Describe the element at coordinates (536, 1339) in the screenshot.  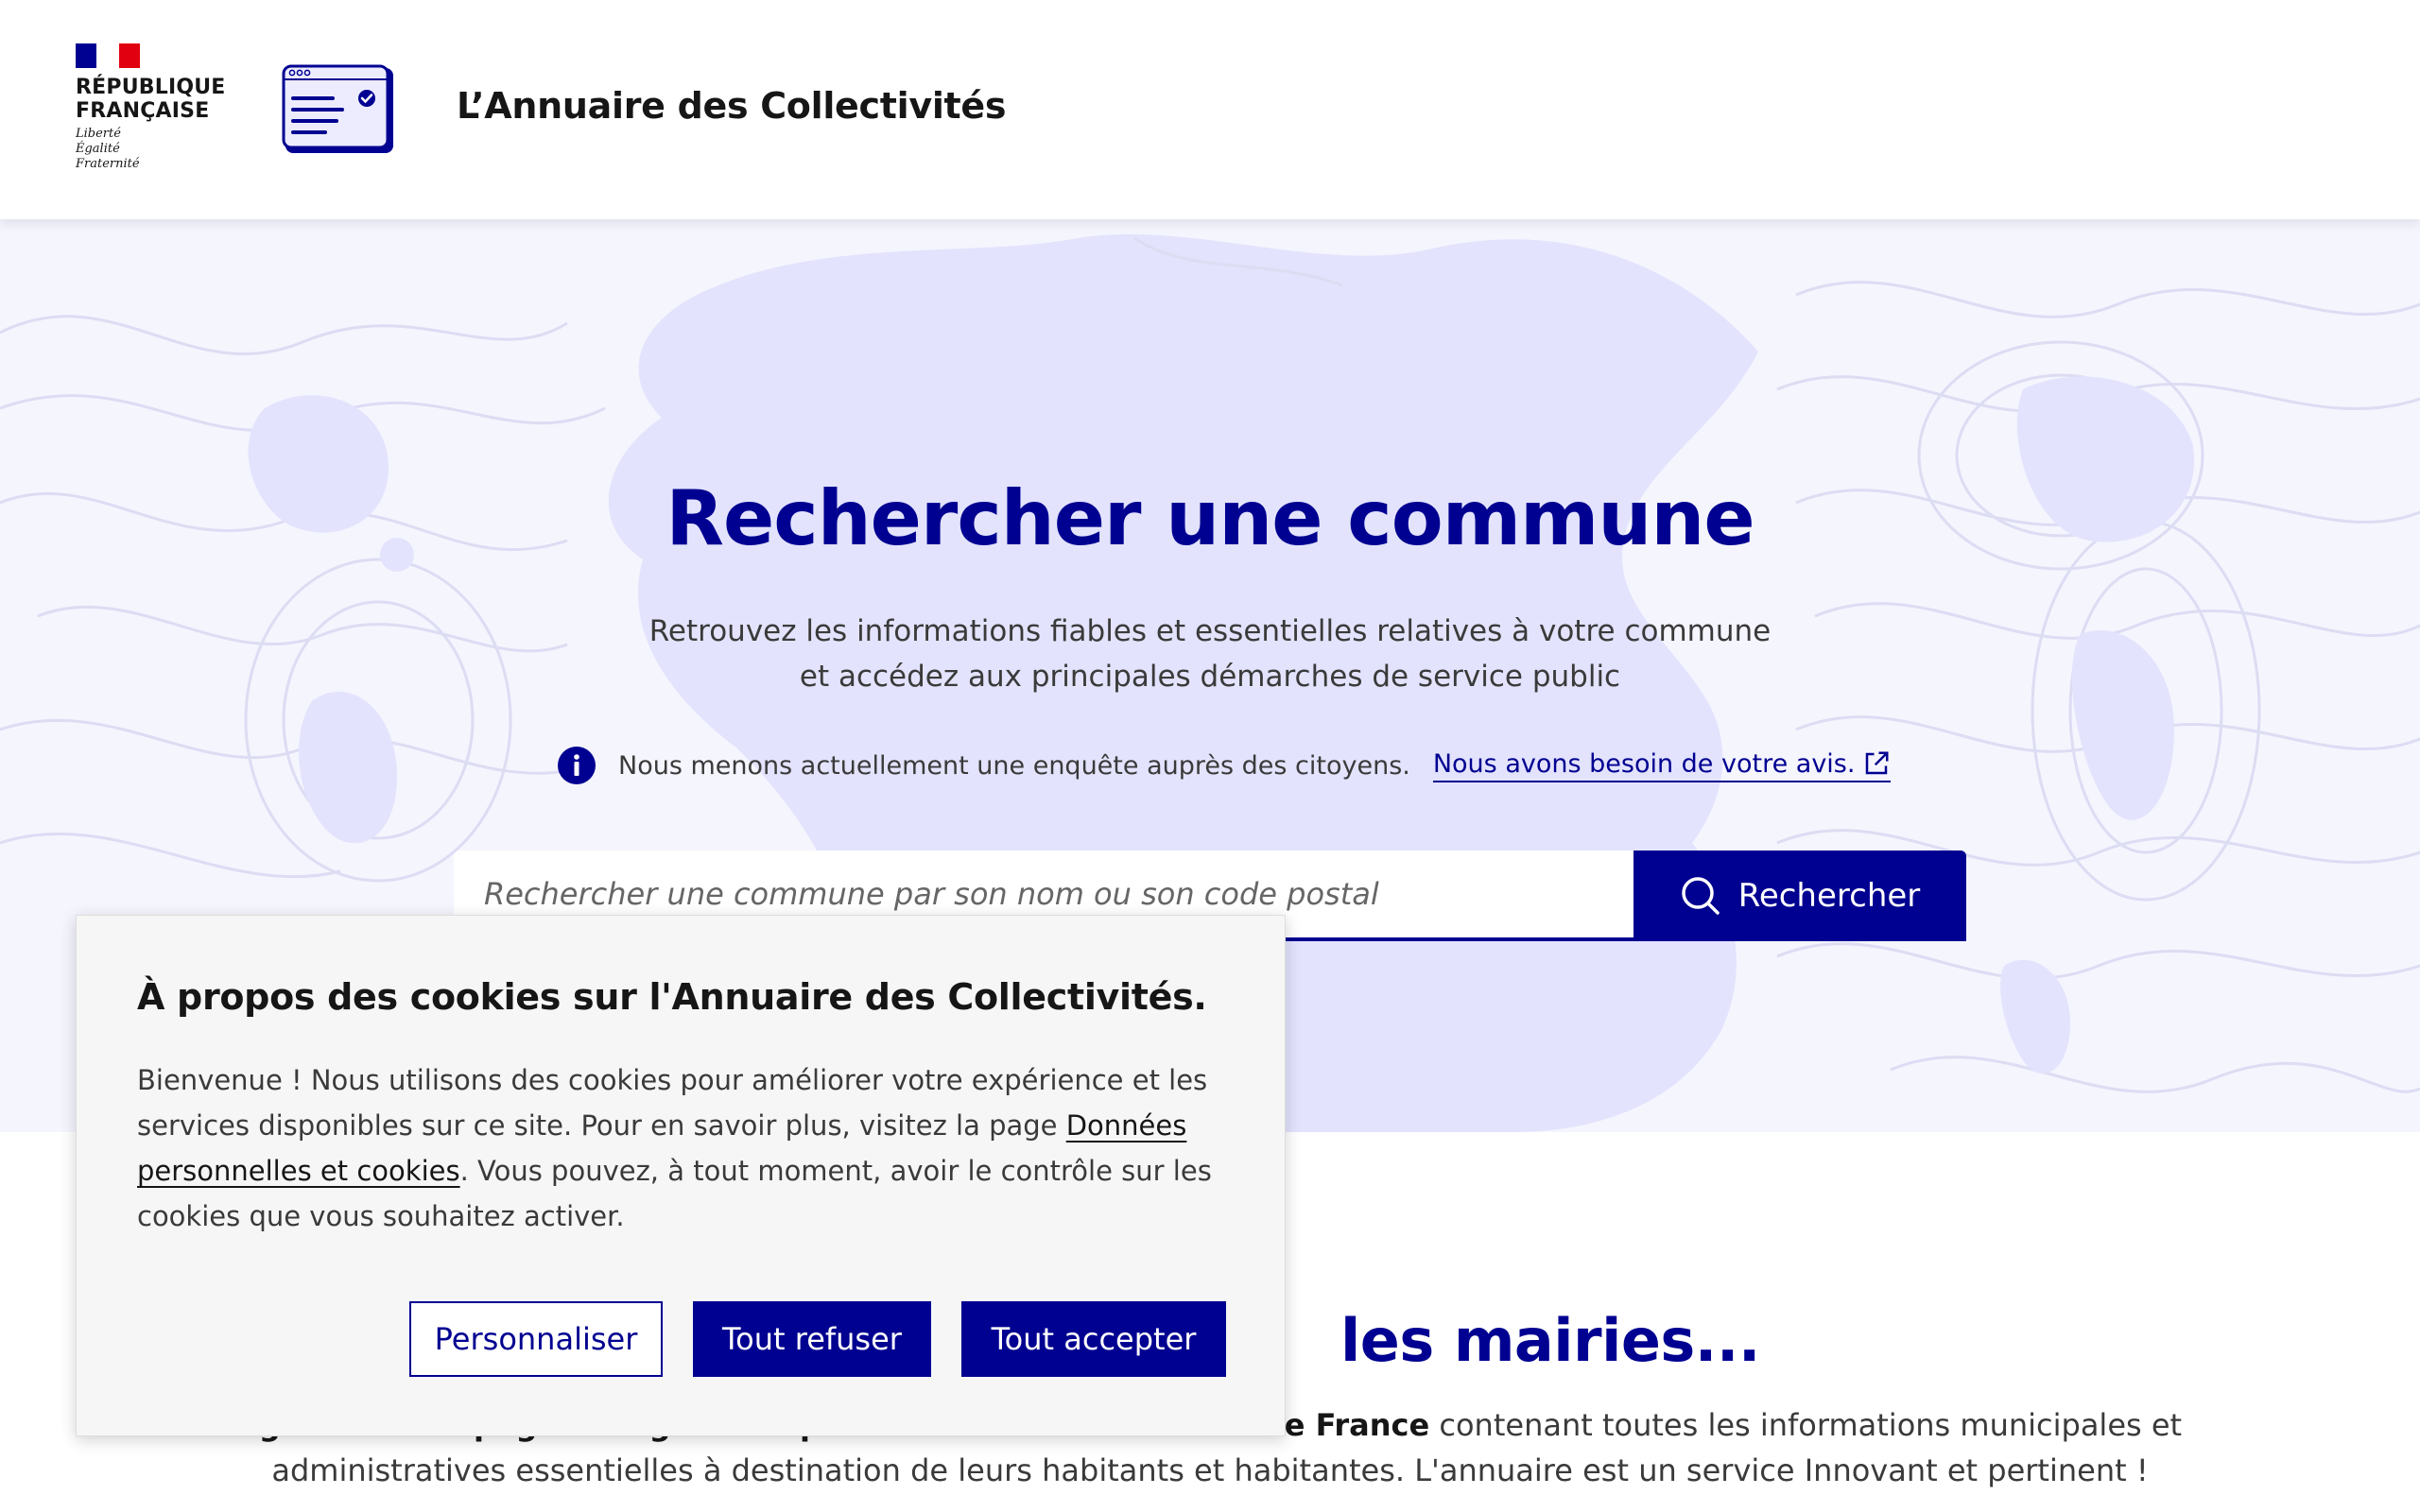
I see `customize-cookies-button: Personnaliser` at that location.